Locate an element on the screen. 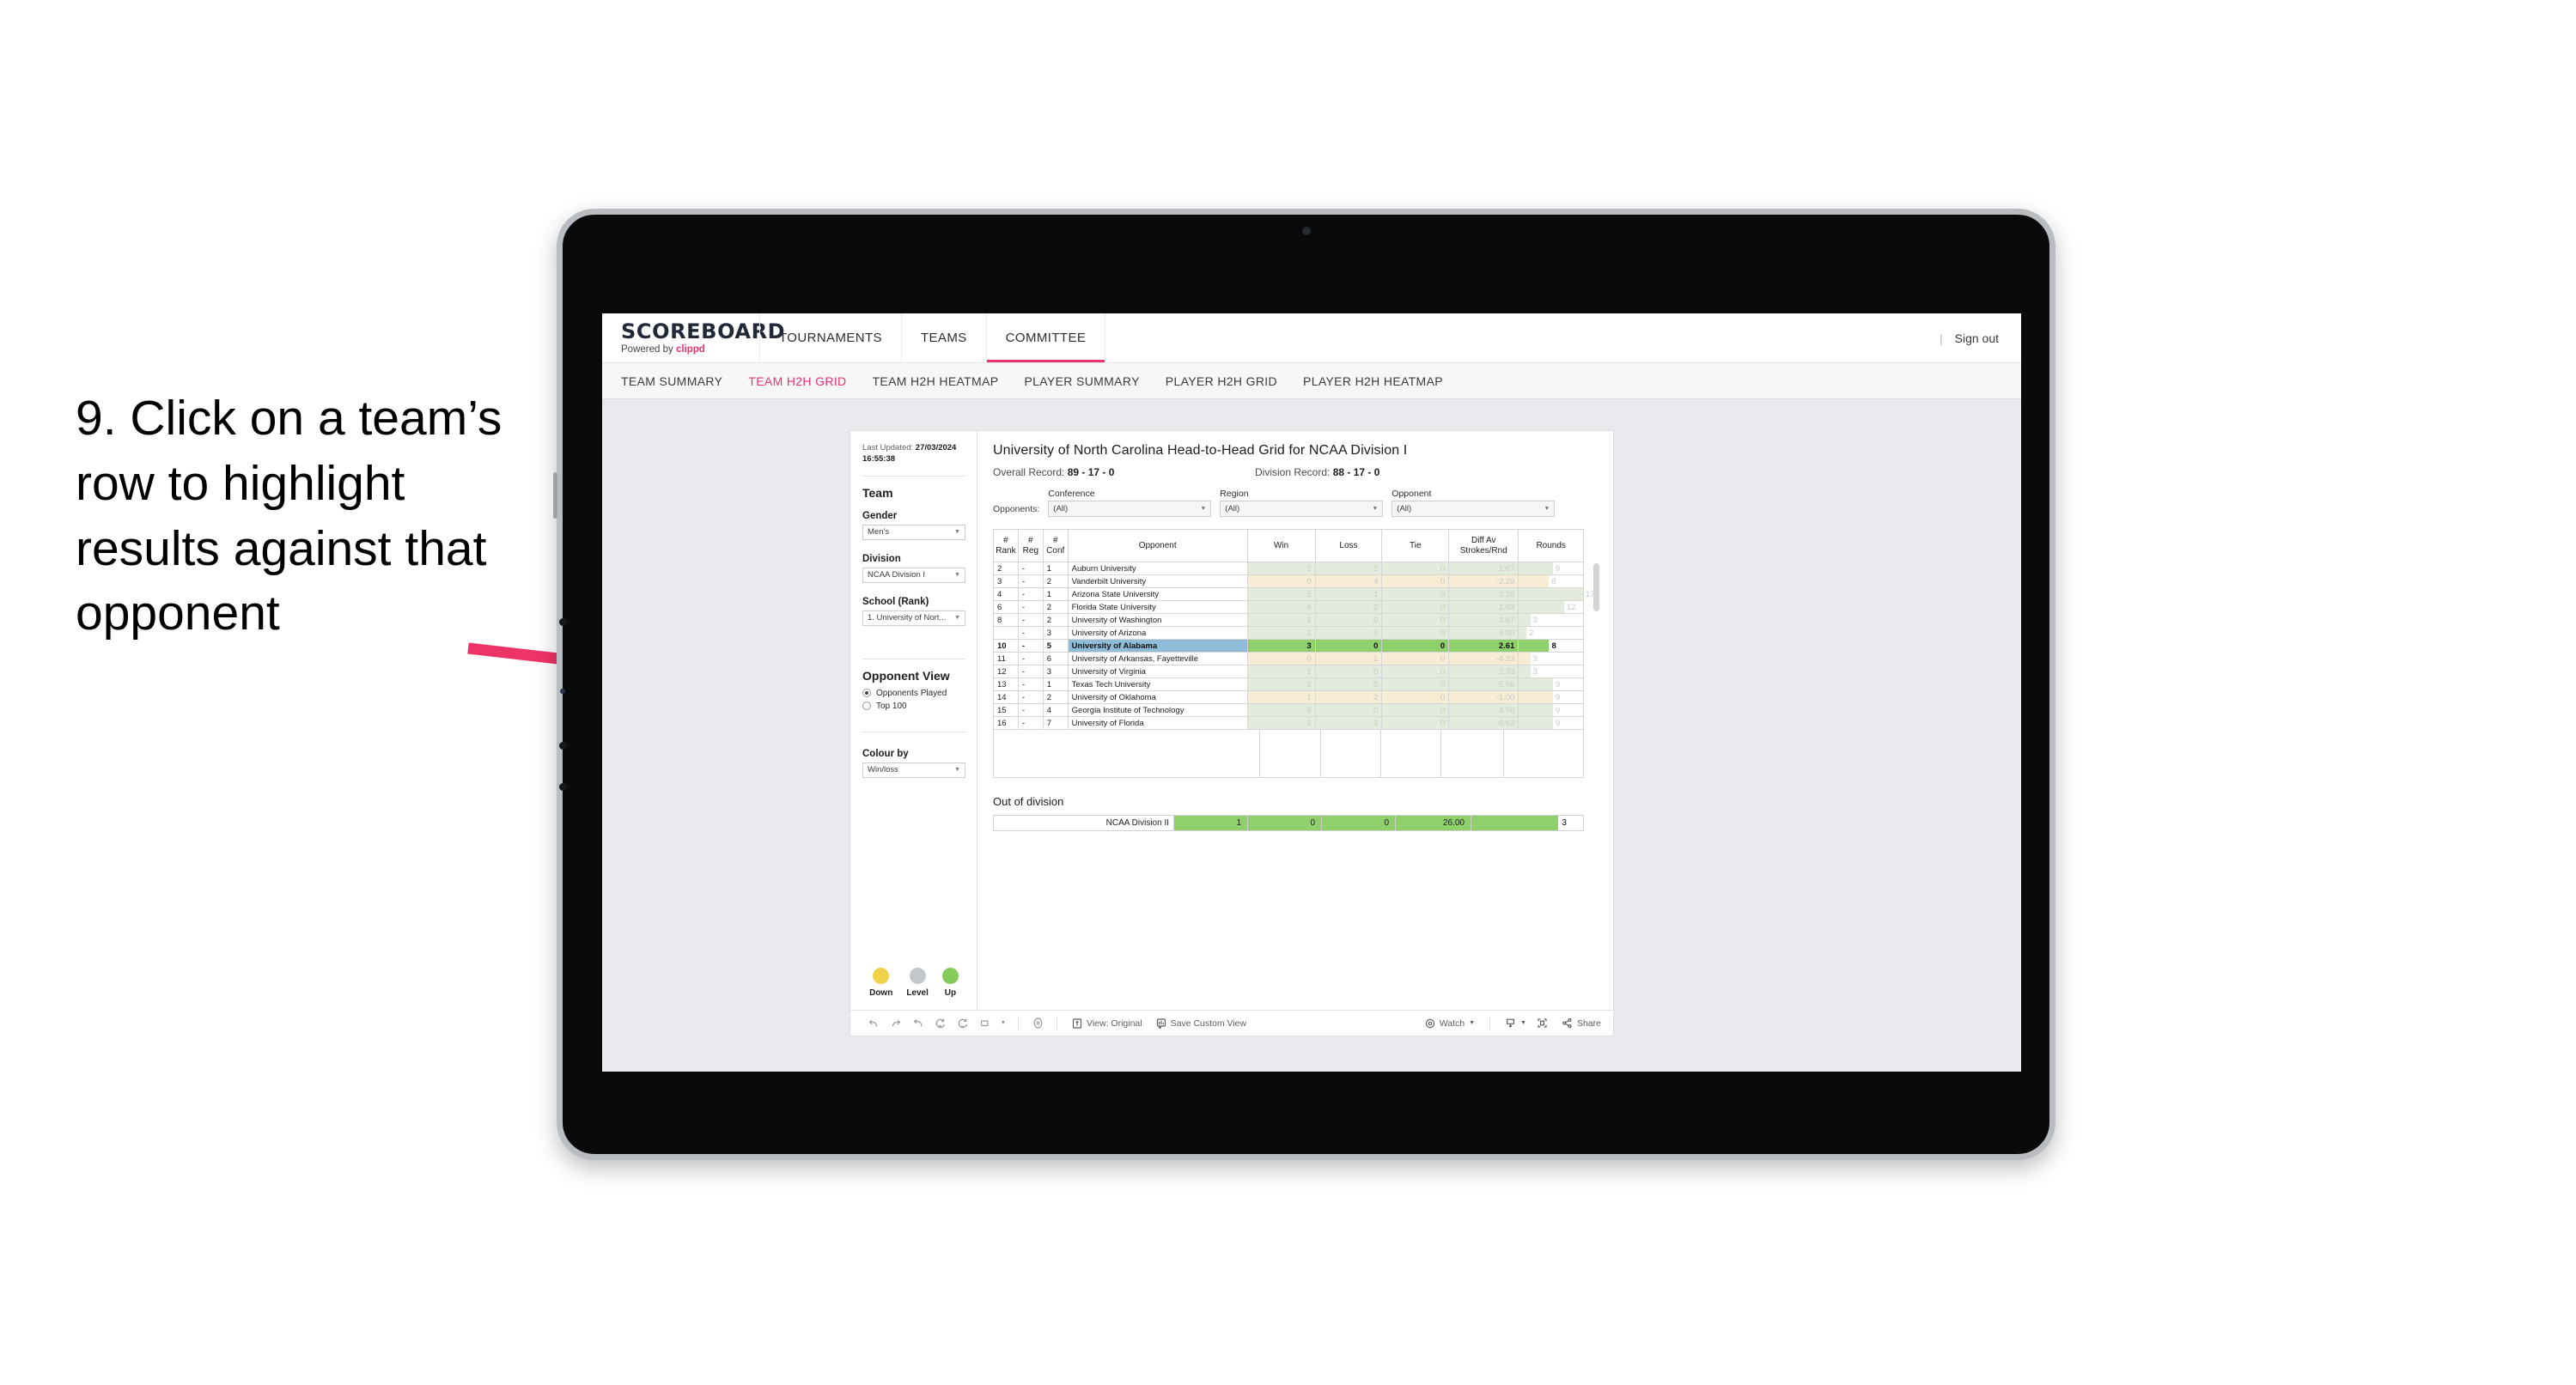 This screenshot has width=2576, height=1385. region-select: (All) ▼ is located at coordinates (1302, 509).